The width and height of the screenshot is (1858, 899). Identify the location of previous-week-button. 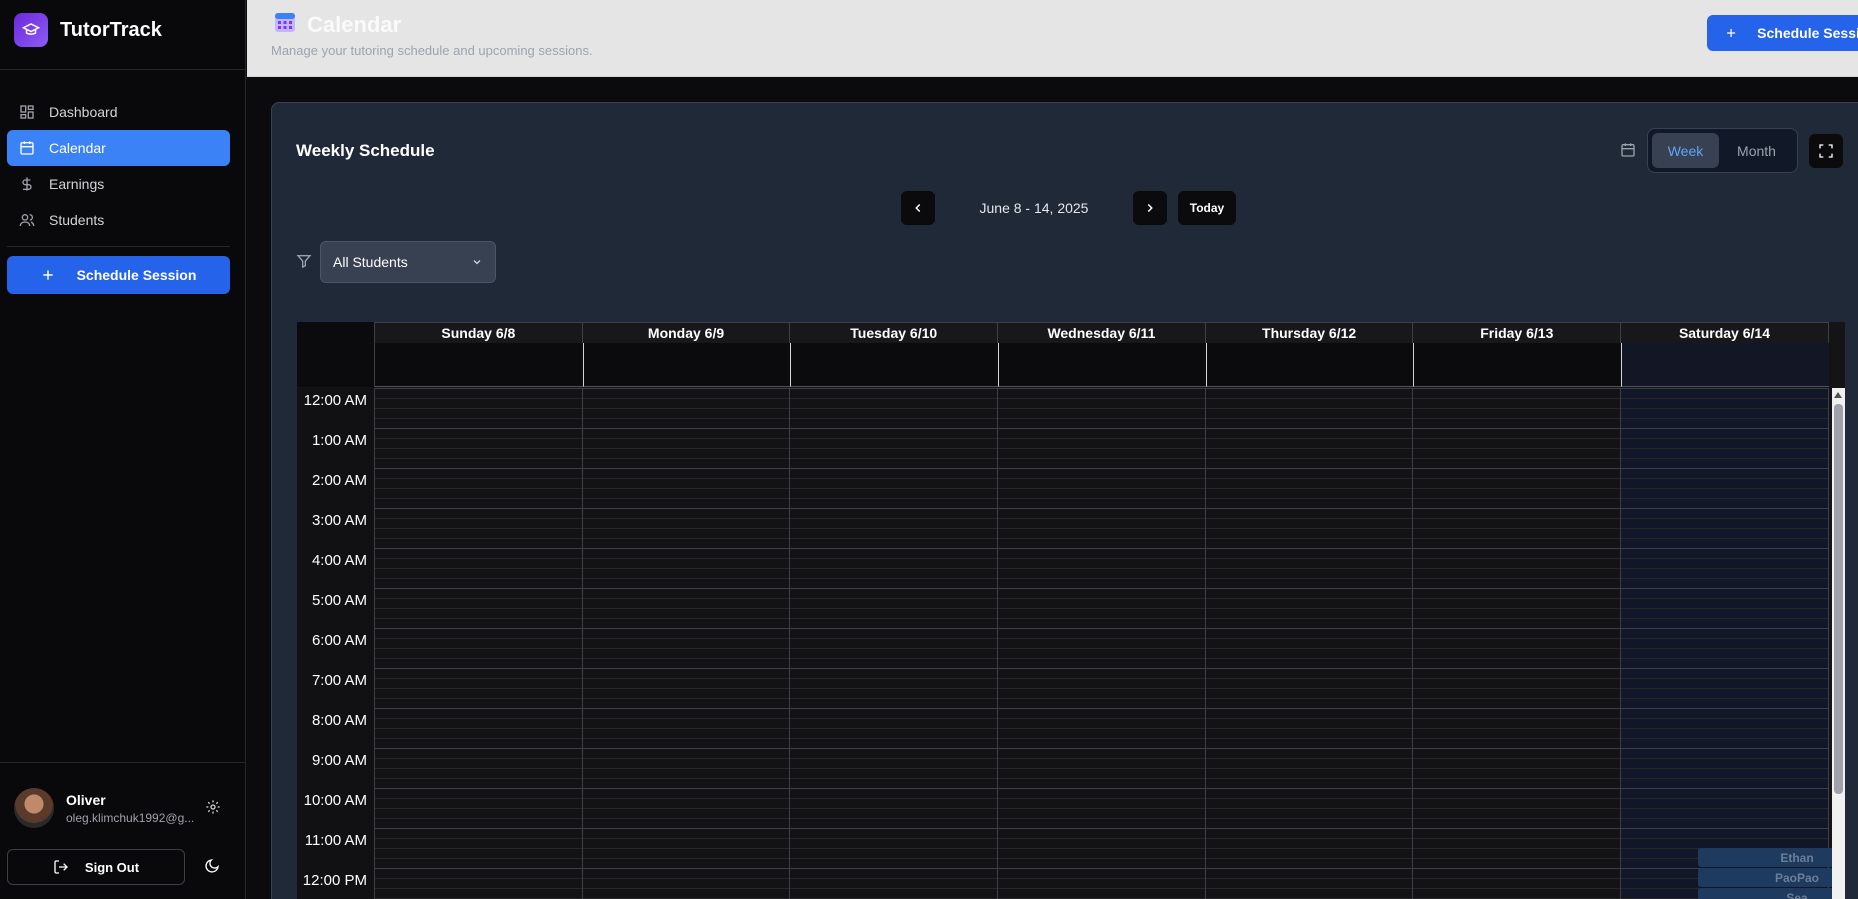
(918, 208).